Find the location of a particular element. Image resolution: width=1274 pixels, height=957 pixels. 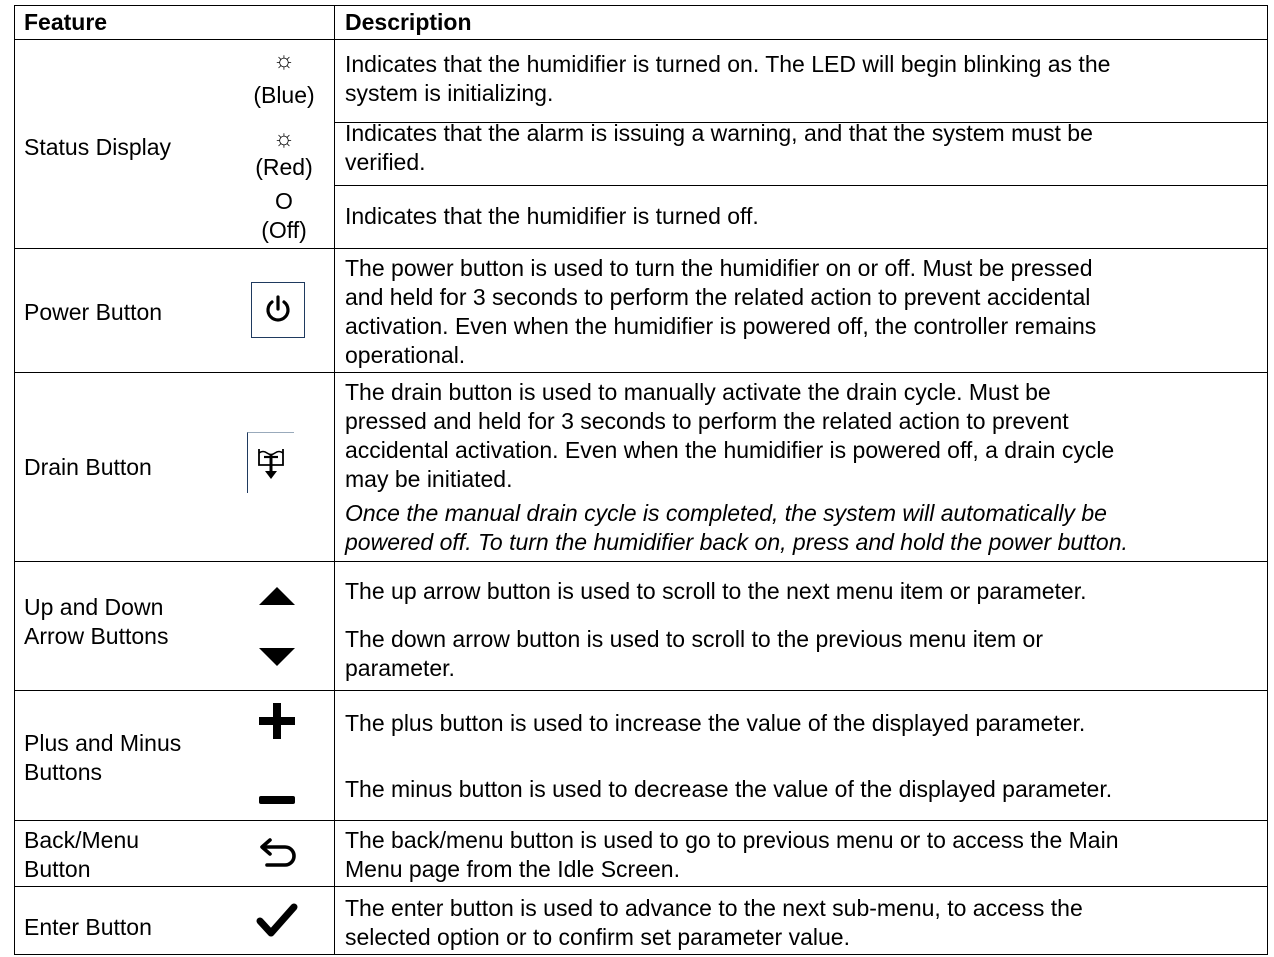

table-border-left is located at coordinates (14, 480).